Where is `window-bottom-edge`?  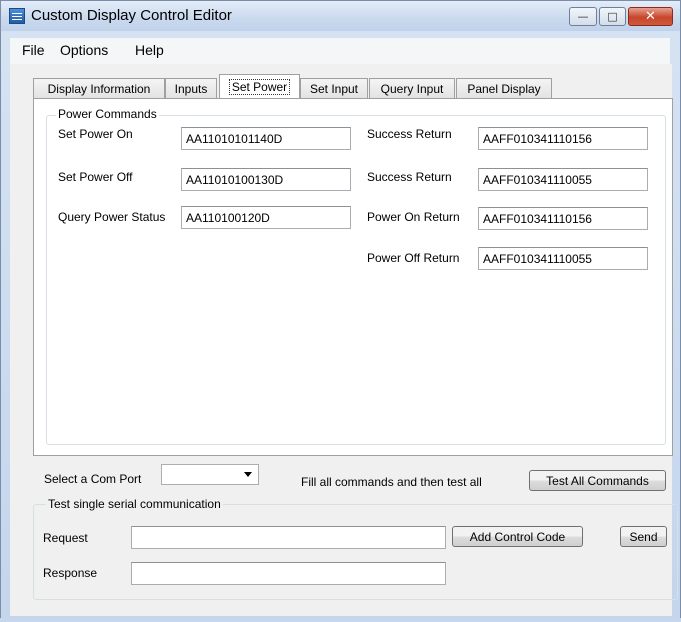 window-bottom-edge is located at coordinates (340, 620).